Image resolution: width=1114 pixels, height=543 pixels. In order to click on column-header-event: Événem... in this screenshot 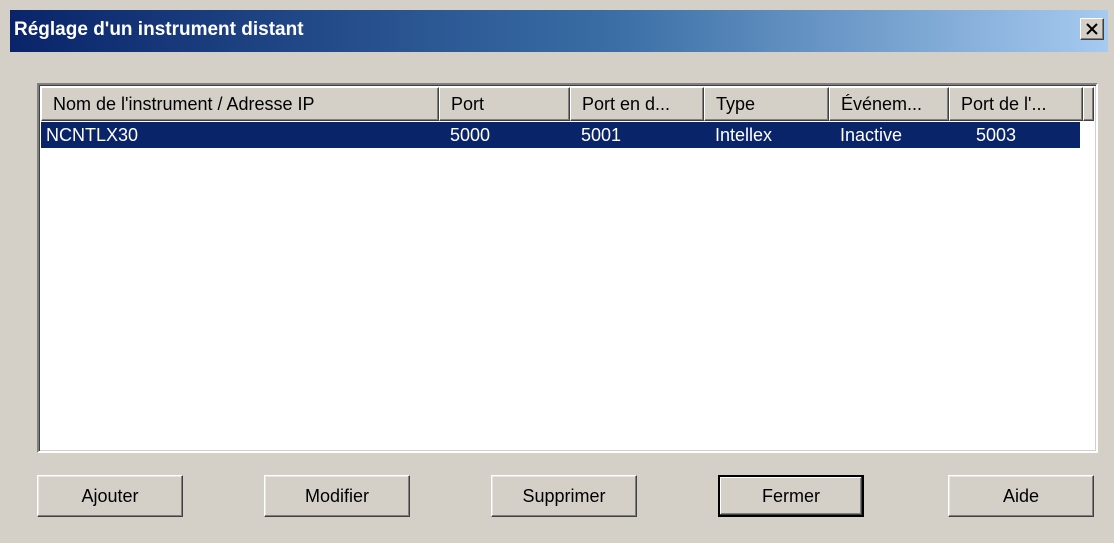, I will do `click(889, 104)`.